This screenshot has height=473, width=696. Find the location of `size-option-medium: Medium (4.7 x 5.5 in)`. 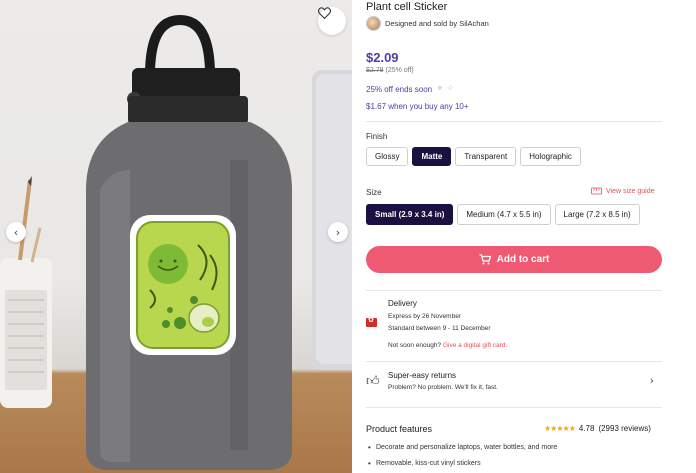

size-option-medium: Medium (4.7 x 5.5 in) is located at coordinates (504, 214).